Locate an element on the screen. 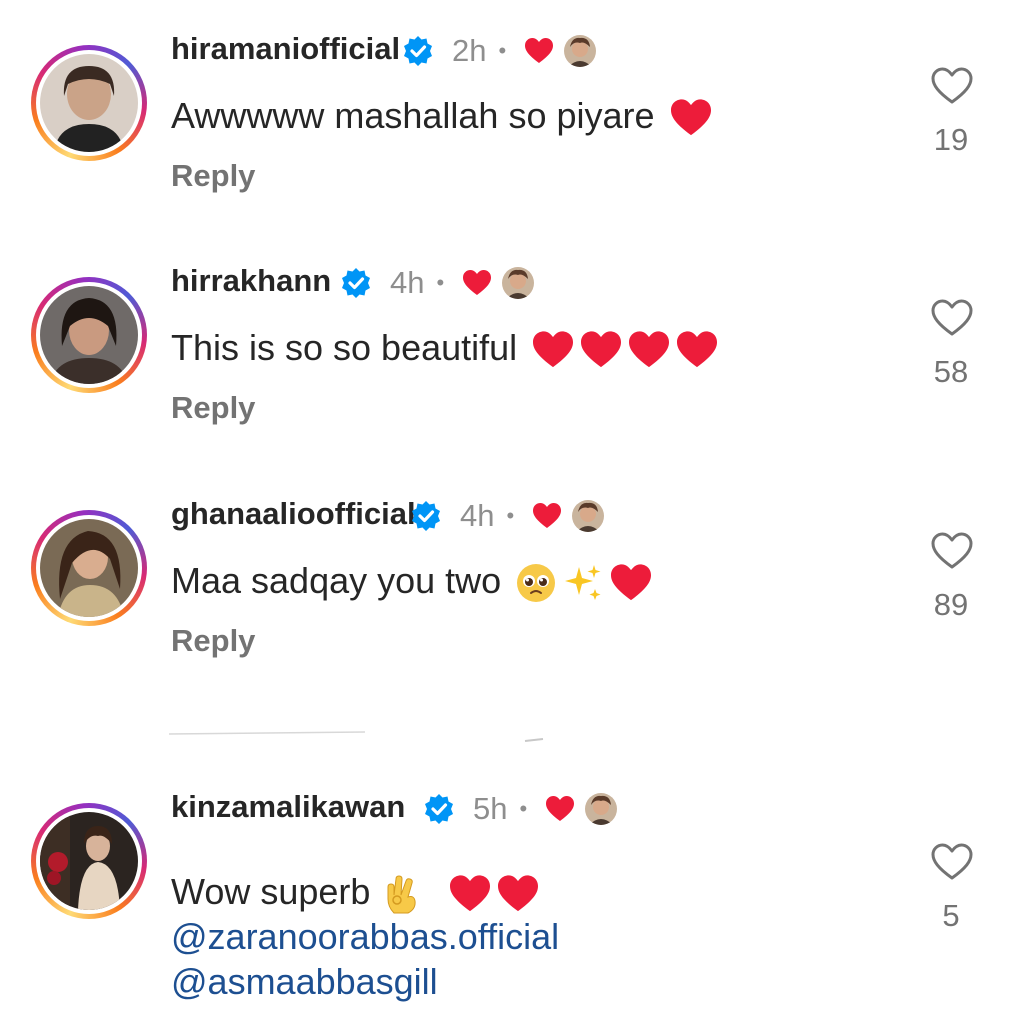 The image size is (1024, 1015). pleading-face-emoji-icon is located at coordinates (536, 583).